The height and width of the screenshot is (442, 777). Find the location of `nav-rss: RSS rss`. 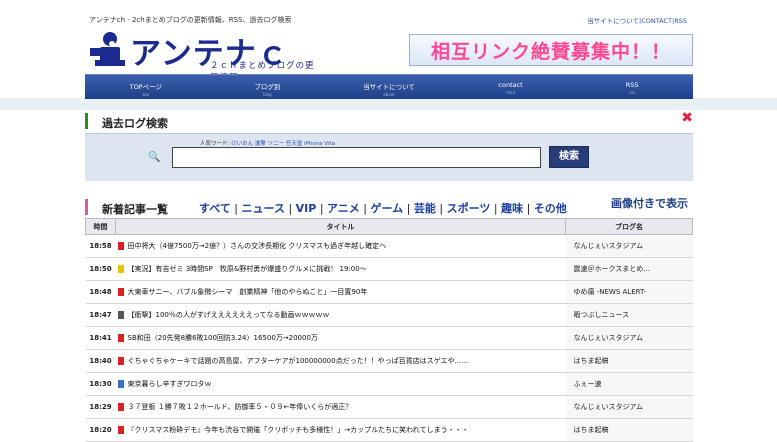

nav-rss: RSS rss is located at coordinates (632, 87).